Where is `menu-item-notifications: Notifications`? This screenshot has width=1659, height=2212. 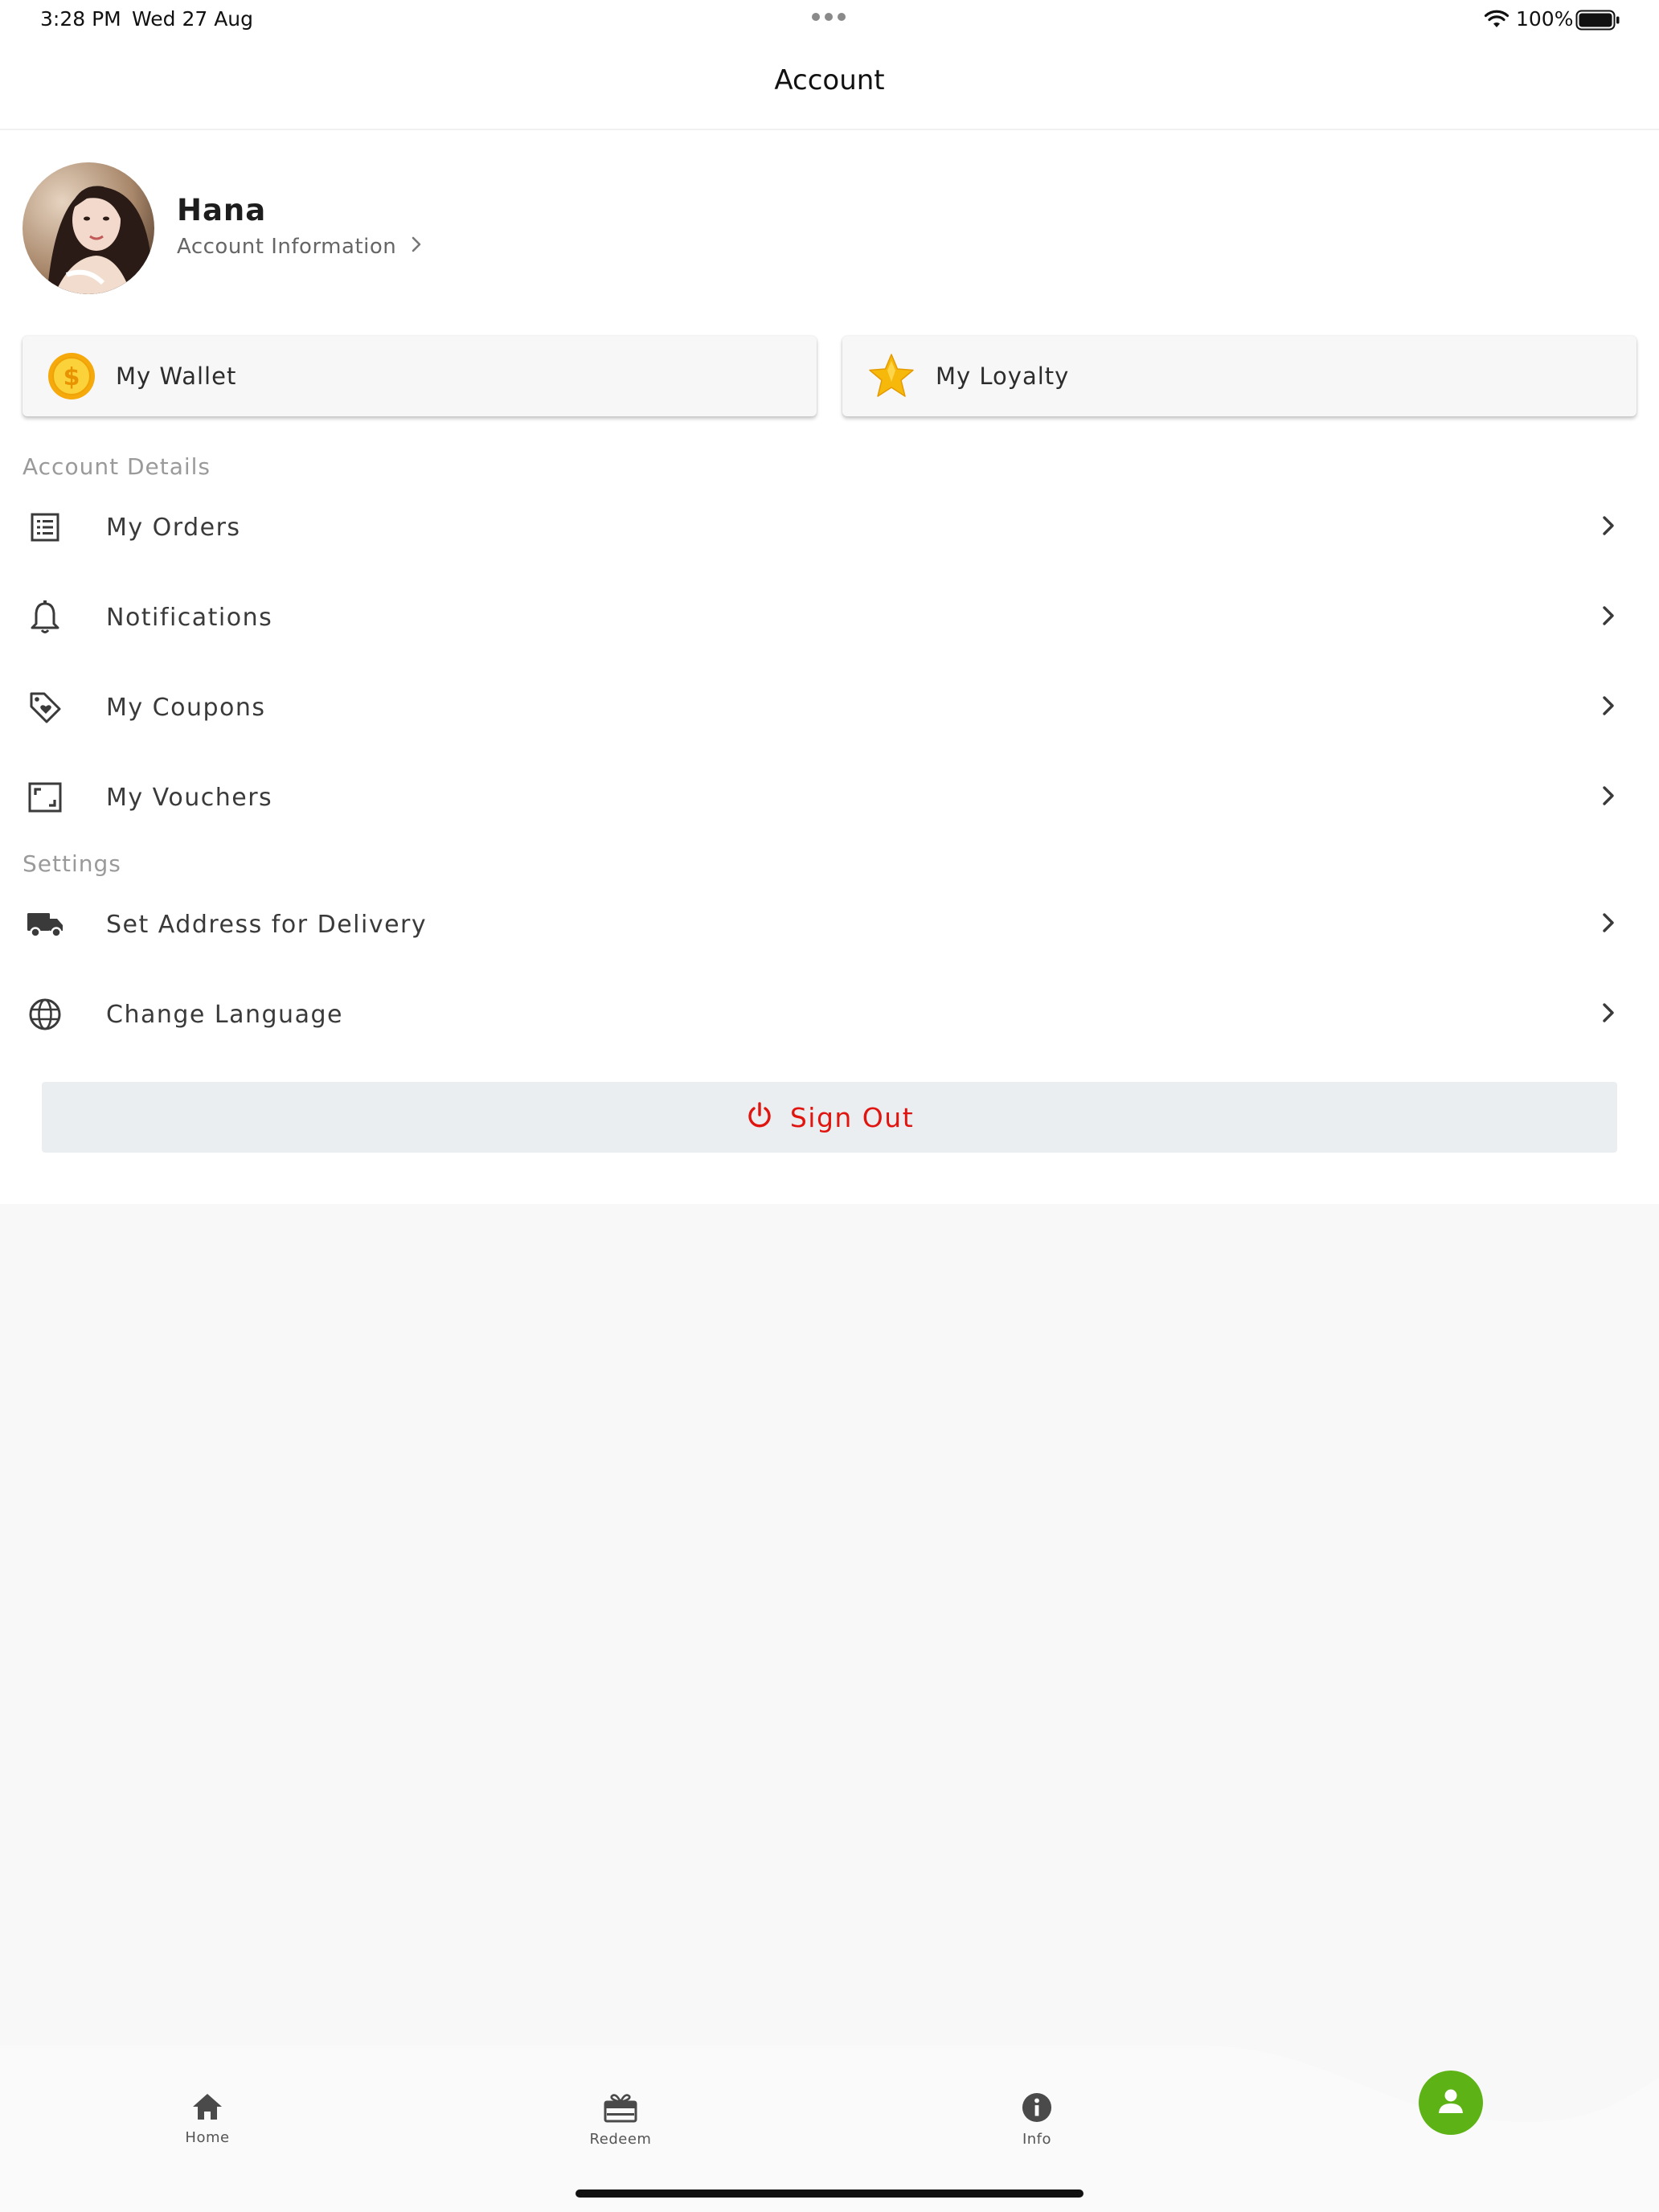 menu-item-notifications: Notifications is located at coordinates (826, 617).